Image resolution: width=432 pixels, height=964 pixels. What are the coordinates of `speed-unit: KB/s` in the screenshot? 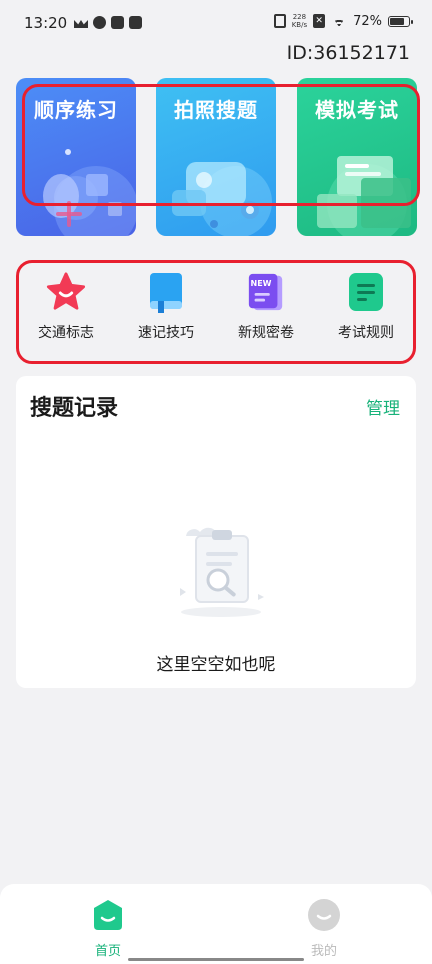 It's located at (299, 25).